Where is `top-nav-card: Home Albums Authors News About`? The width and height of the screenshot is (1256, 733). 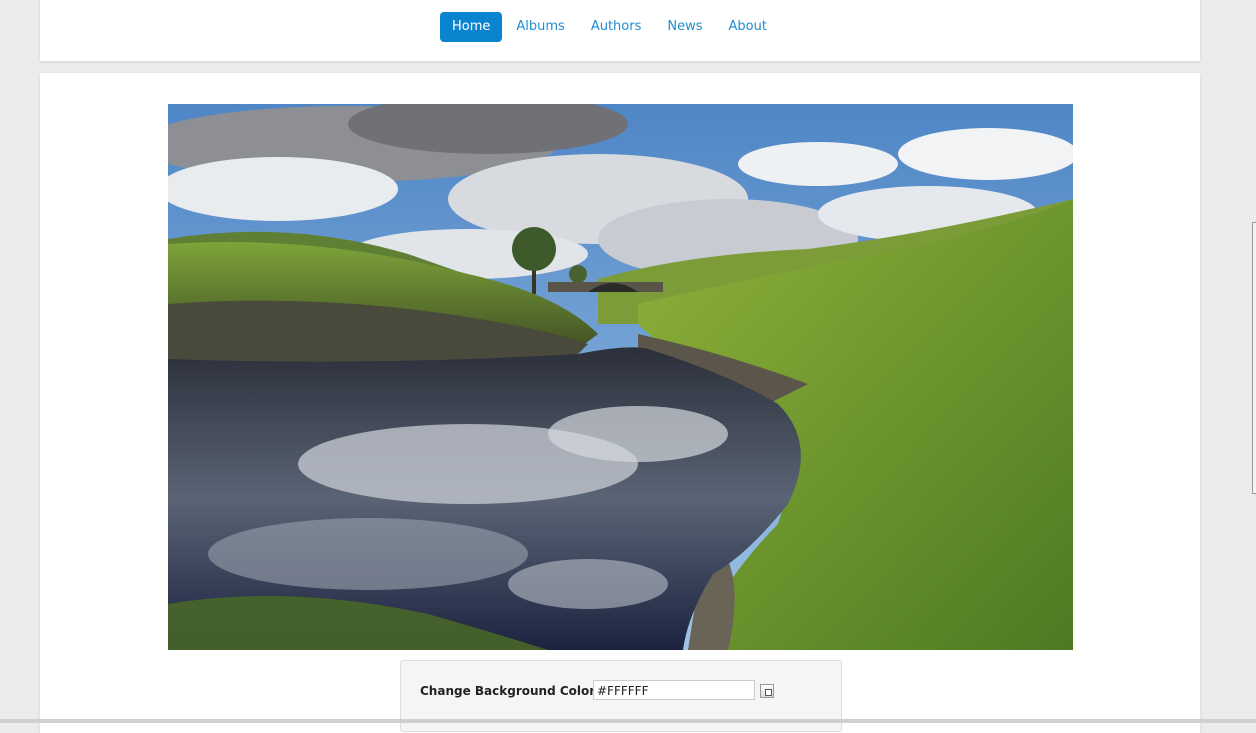 top-nav-card: Home Albums Authors News About is located at coordinates (620, 30).